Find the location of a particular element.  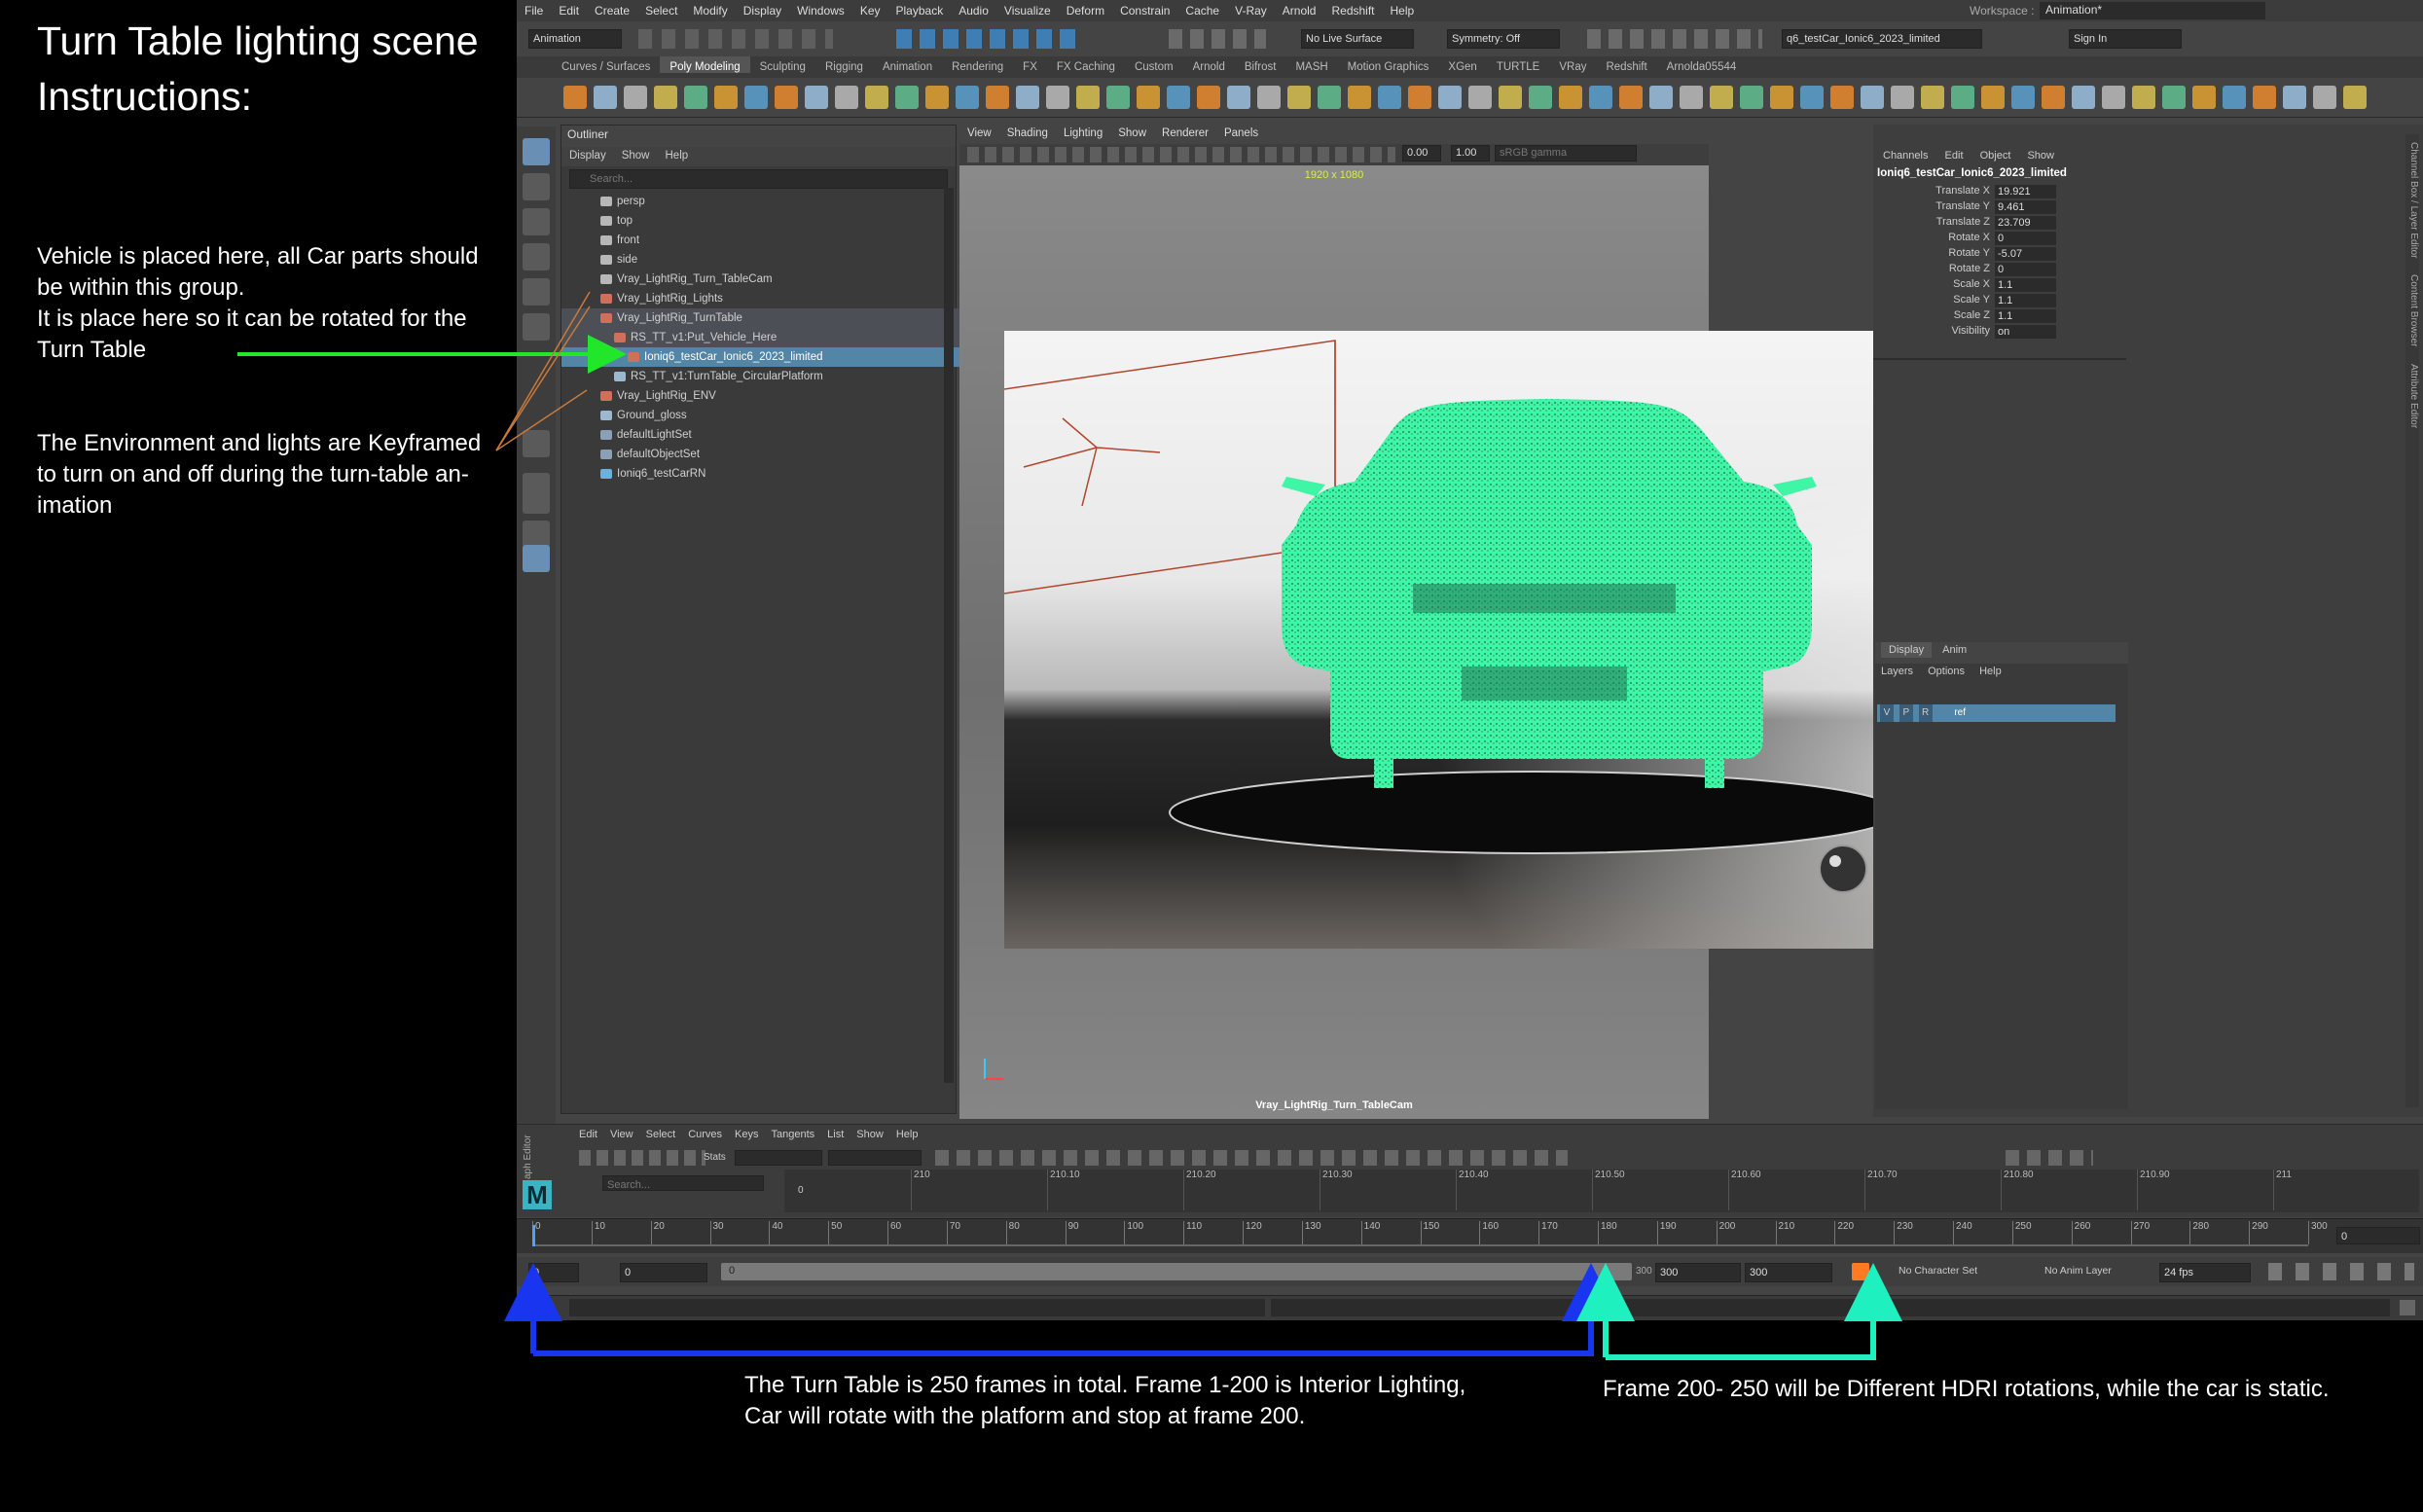

hdri-end-arrow is located at coordinates (1754, 1311).